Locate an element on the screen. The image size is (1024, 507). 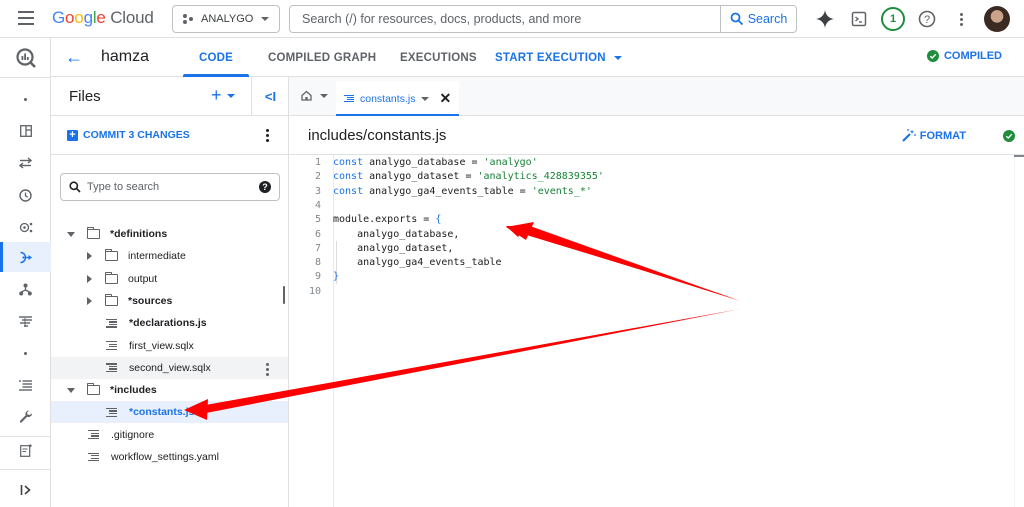
home-tab is located at coordinates (314, 95).